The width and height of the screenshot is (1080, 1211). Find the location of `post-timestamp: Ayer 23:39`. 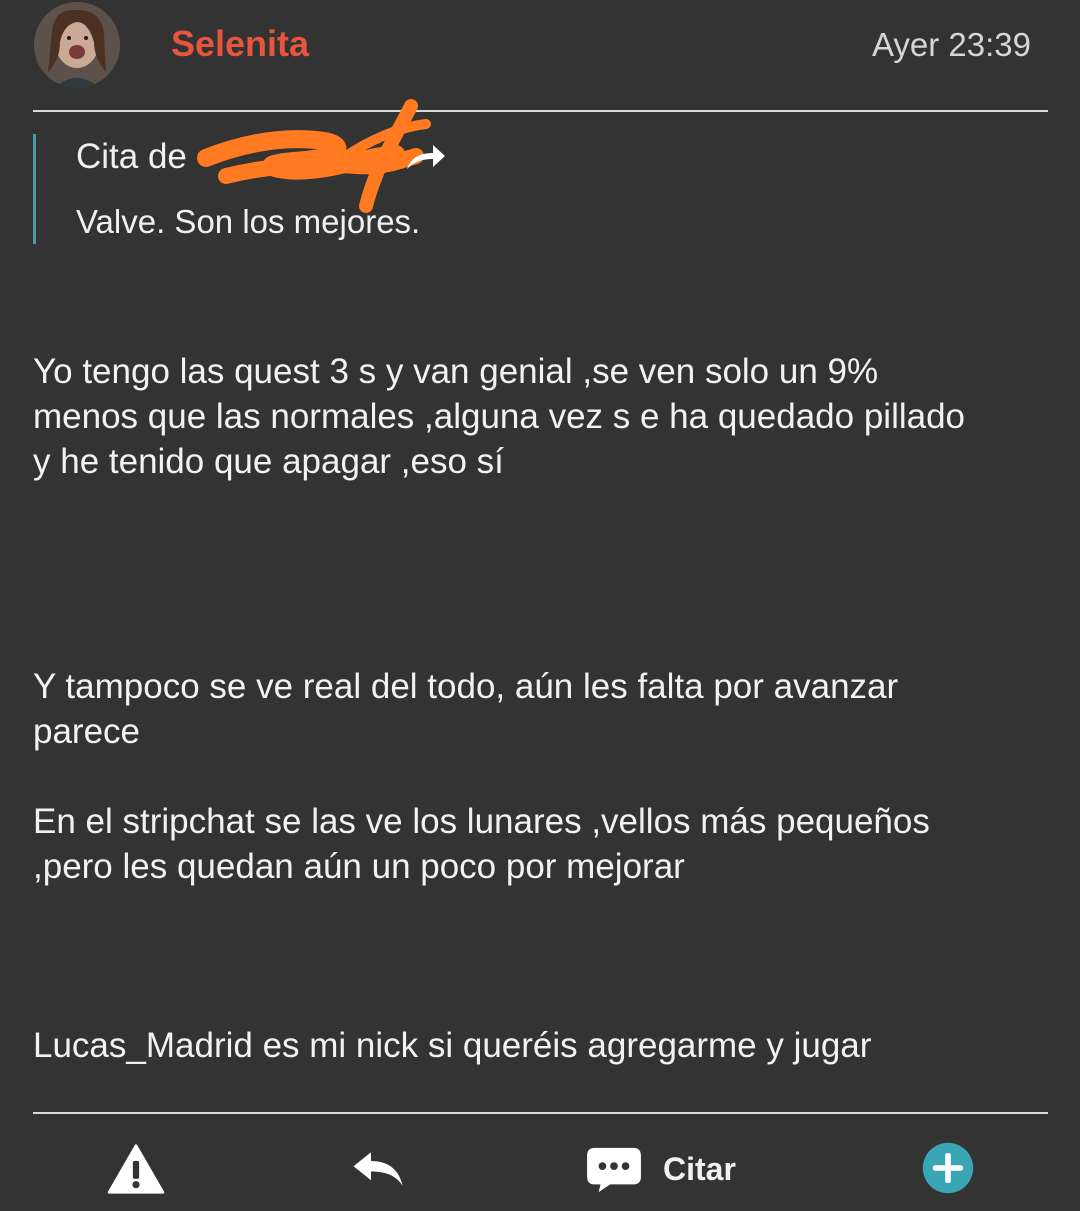

post-timestamp: Ayer 23:39 is located at coordinates (951, 44).